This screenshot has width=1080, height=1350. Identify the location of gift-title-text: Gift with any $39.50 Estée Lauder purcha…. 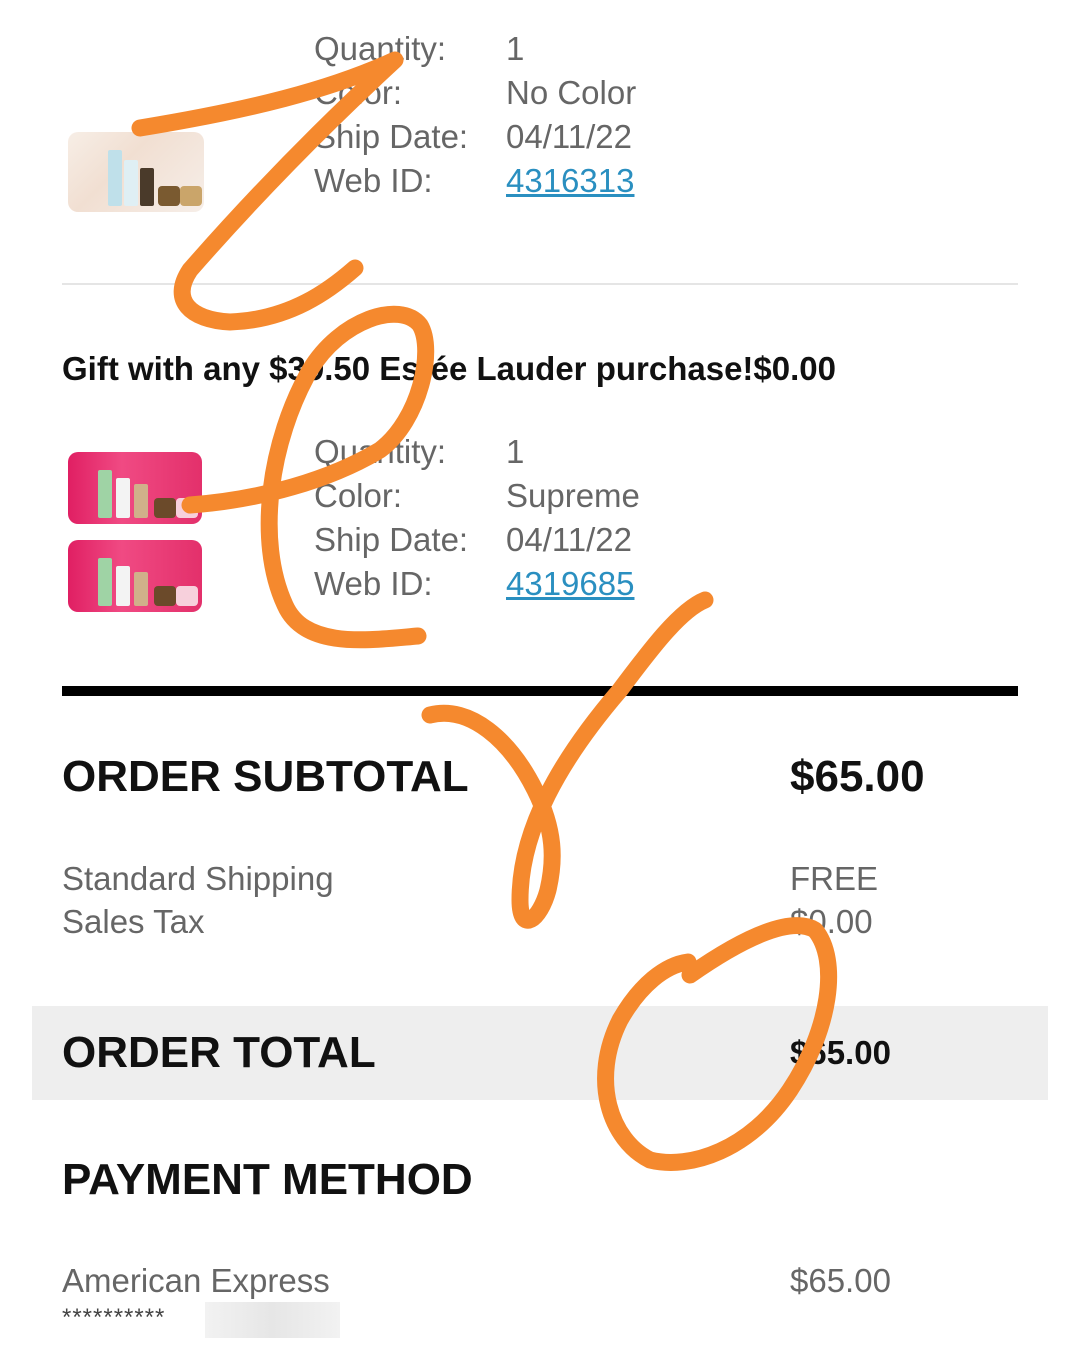
(408, 368).